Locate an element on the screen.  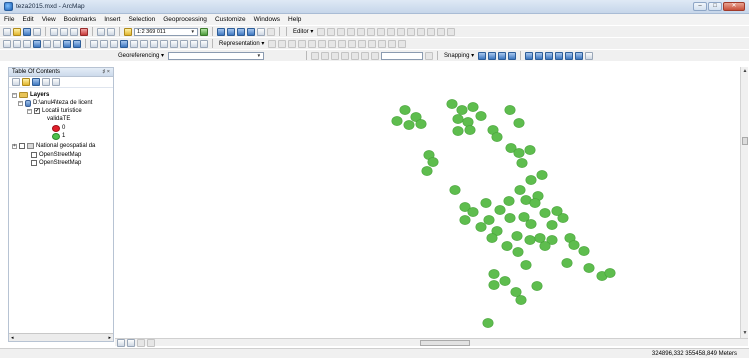
zoom-in-icon is located at coordinates (7, 43).